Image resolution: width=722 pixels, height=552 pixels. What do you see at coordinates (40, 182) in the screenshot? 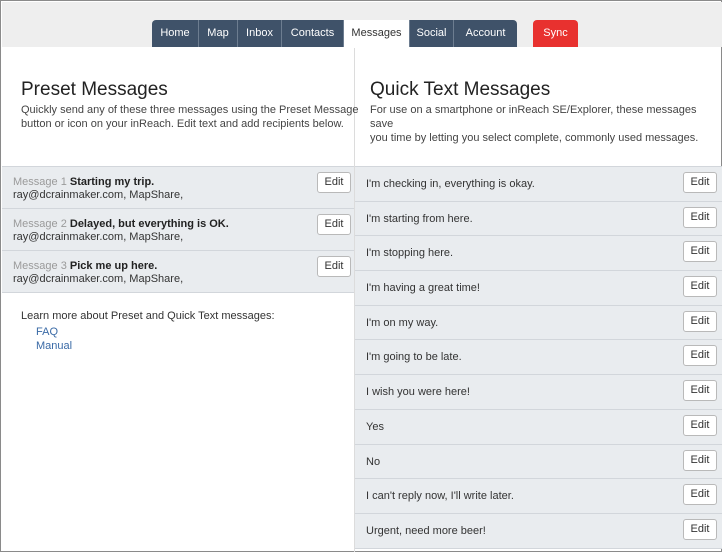
I see `preset-message-number: Message 1` at bounding box center [40, 182].